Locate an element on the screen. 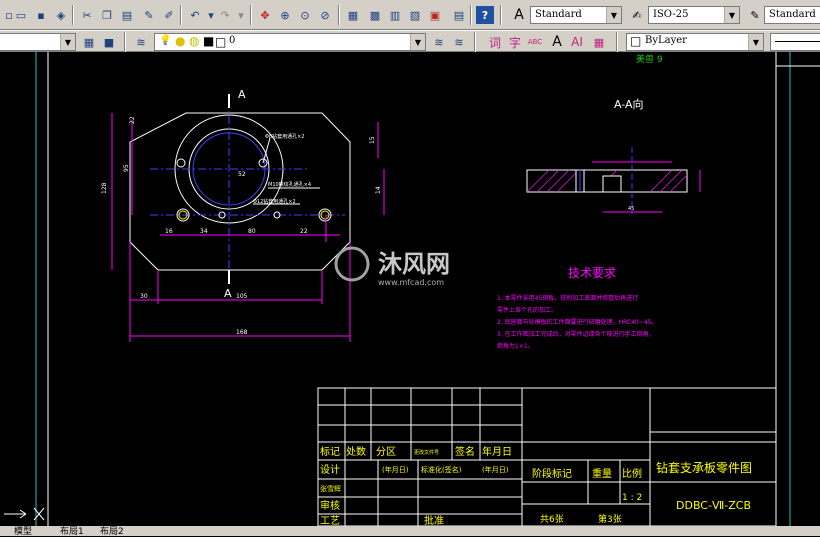 The width and height of the screenshot is (820, 537). pan-icon: ✥ is located at coordinates (265, 15).